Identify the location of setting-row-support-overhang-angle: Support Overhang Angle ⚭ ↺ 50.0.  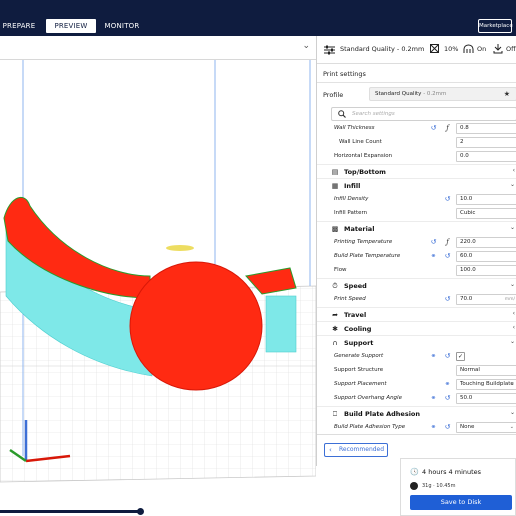
(416, 399).